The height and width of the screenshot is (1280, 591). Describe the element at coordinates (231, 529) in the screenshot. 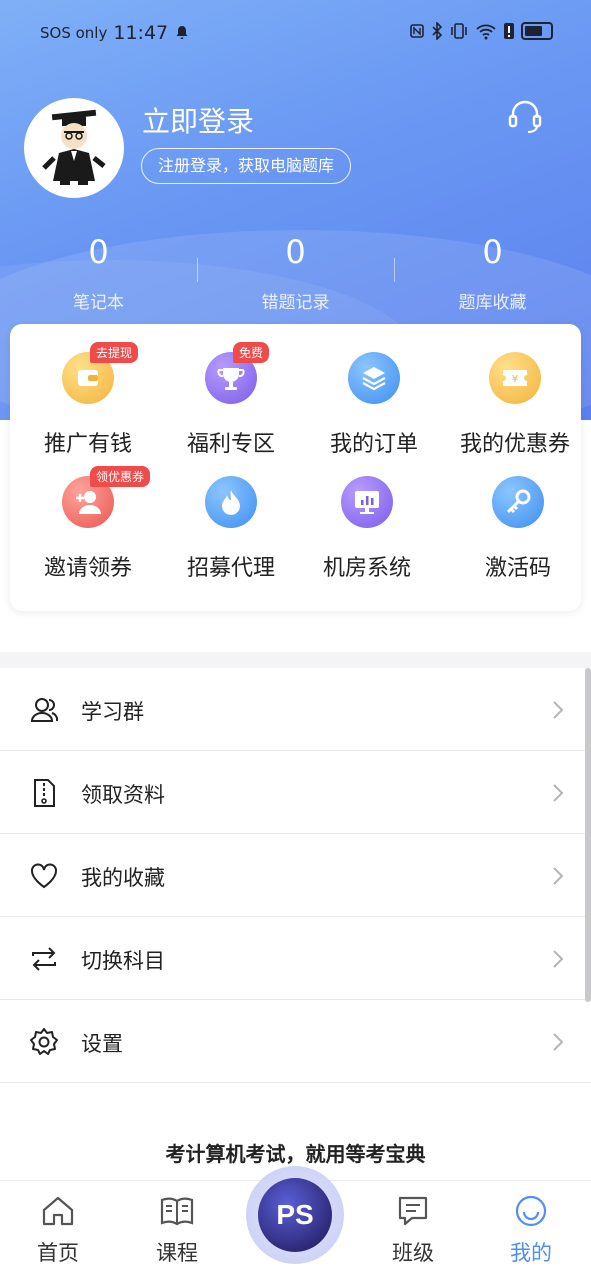

I see `feature-recruit: 招募代理` at that location.